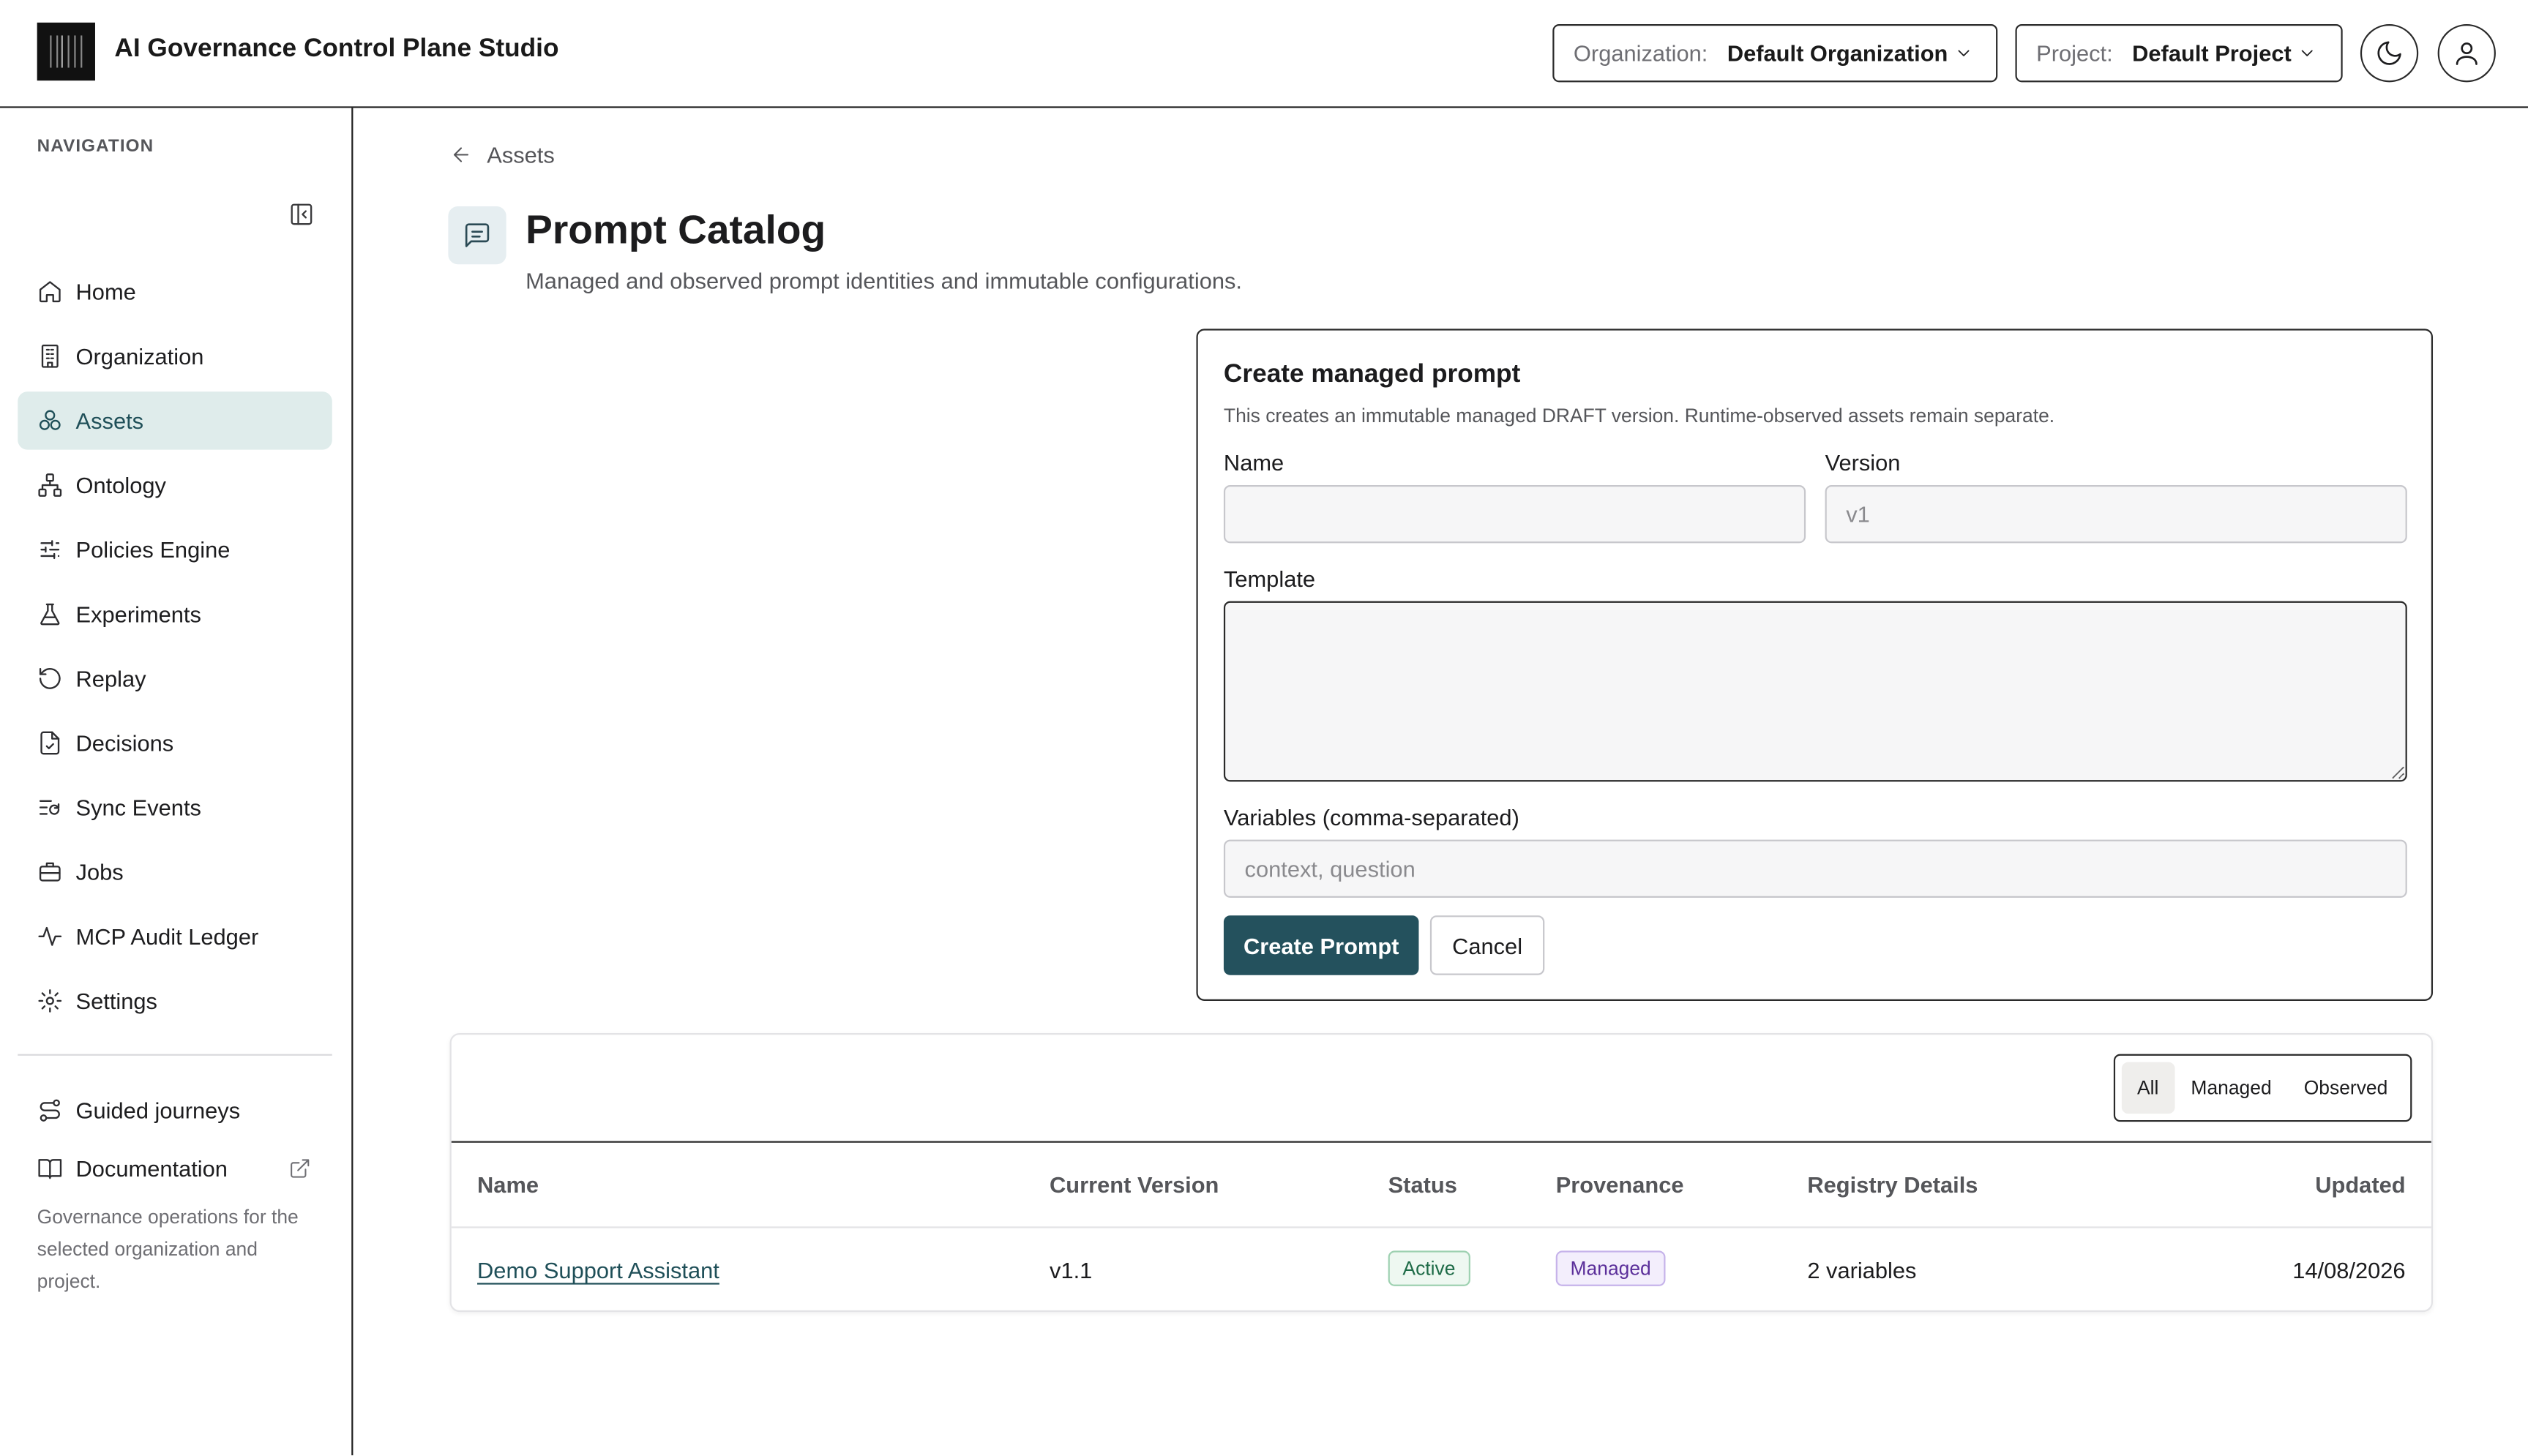 The image size is (2528, 1456). What do you see at coordinates (120, 485) in the screenshot?
I see `sidebar-item-label: Ontology` at bounding box center [120, 485].